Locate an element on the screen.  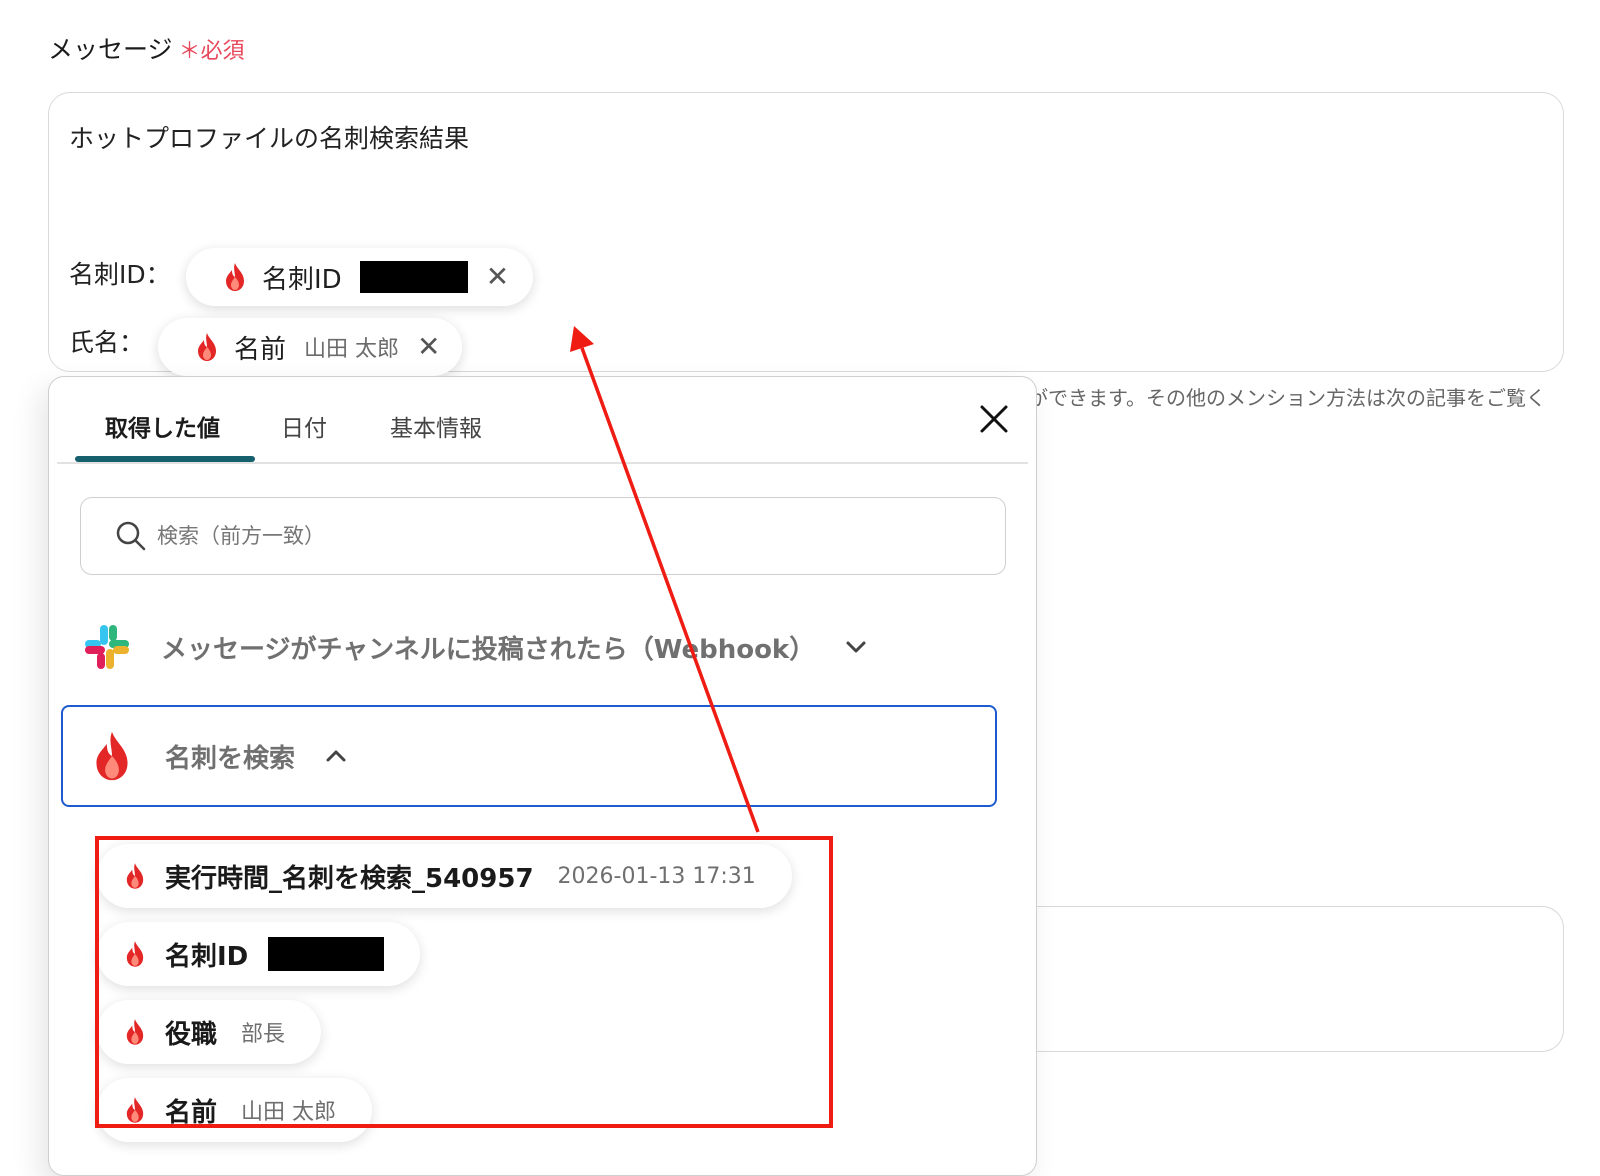
inserted-pill-card-id: 名刺ID ✕ is located at coordinates (360, 277).